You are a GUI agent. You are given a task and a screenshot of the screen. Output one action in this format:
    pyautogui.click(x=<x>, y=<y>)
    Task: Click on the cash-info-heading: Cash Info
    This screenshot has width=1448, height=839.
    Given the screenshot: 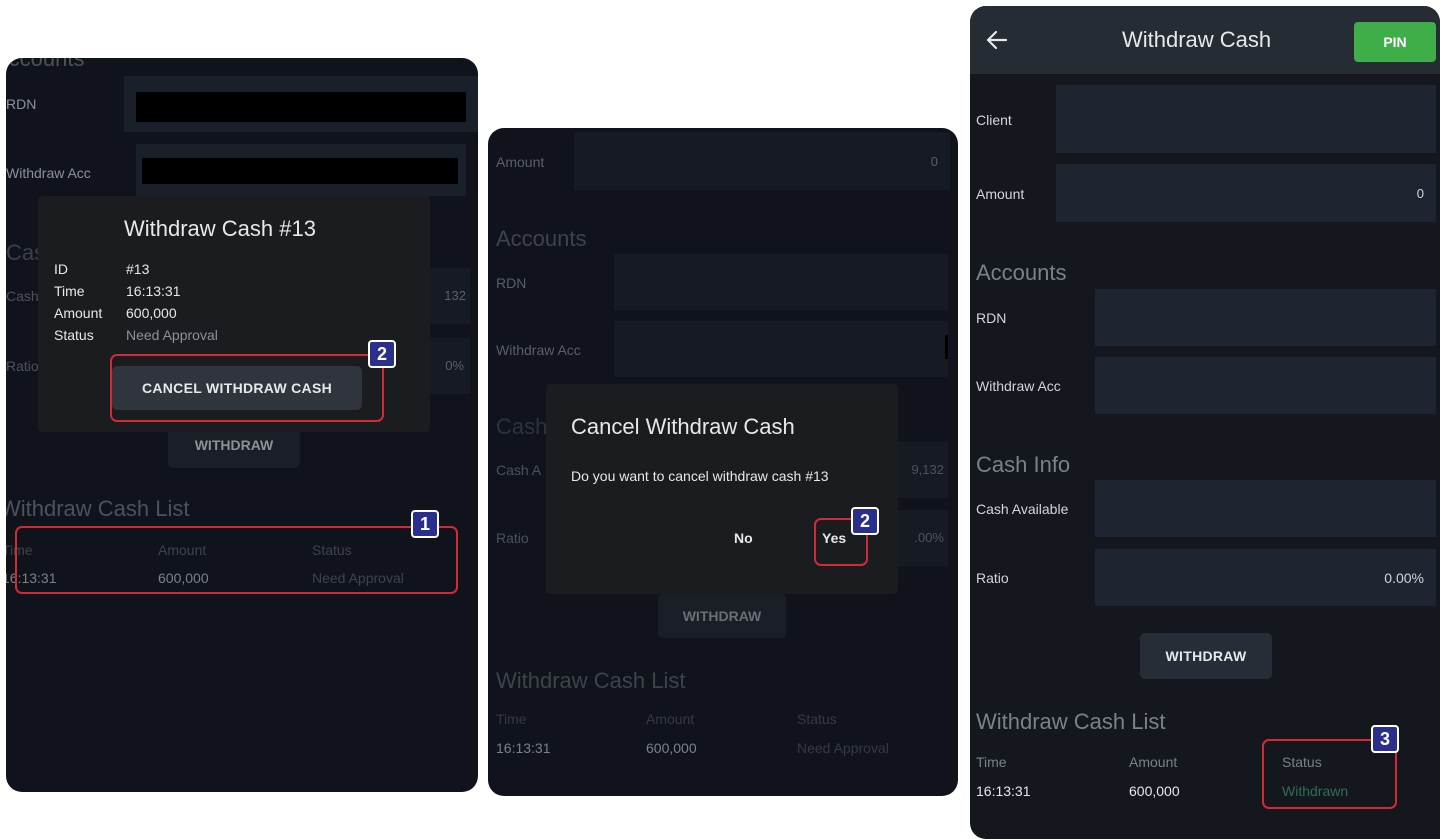 What is the action you would take?
    pyautogui.click(x=1023, y=464)
    